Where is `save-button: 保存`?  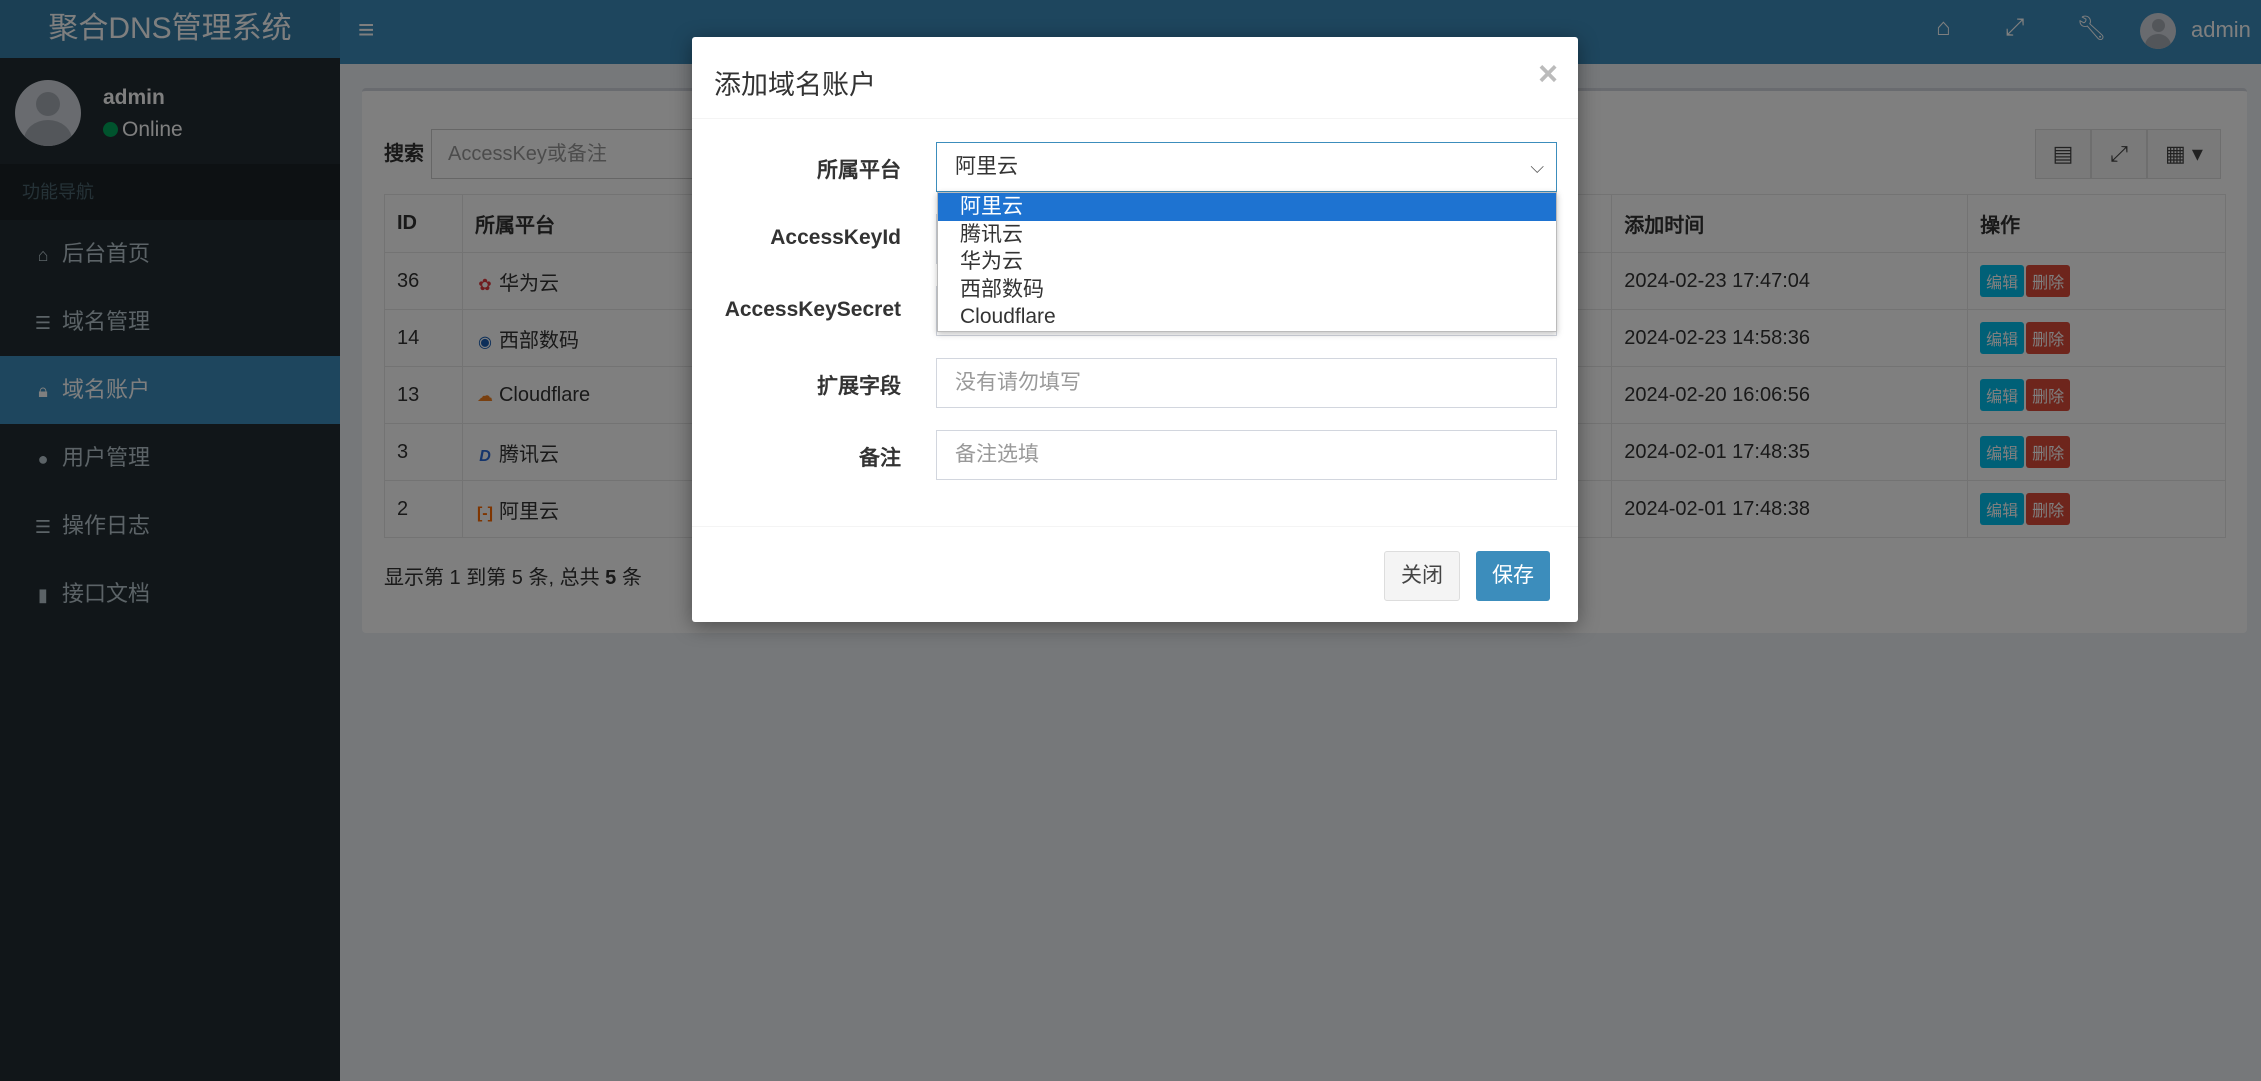 save-button: 保存 is located at coordinates (1513, 576).